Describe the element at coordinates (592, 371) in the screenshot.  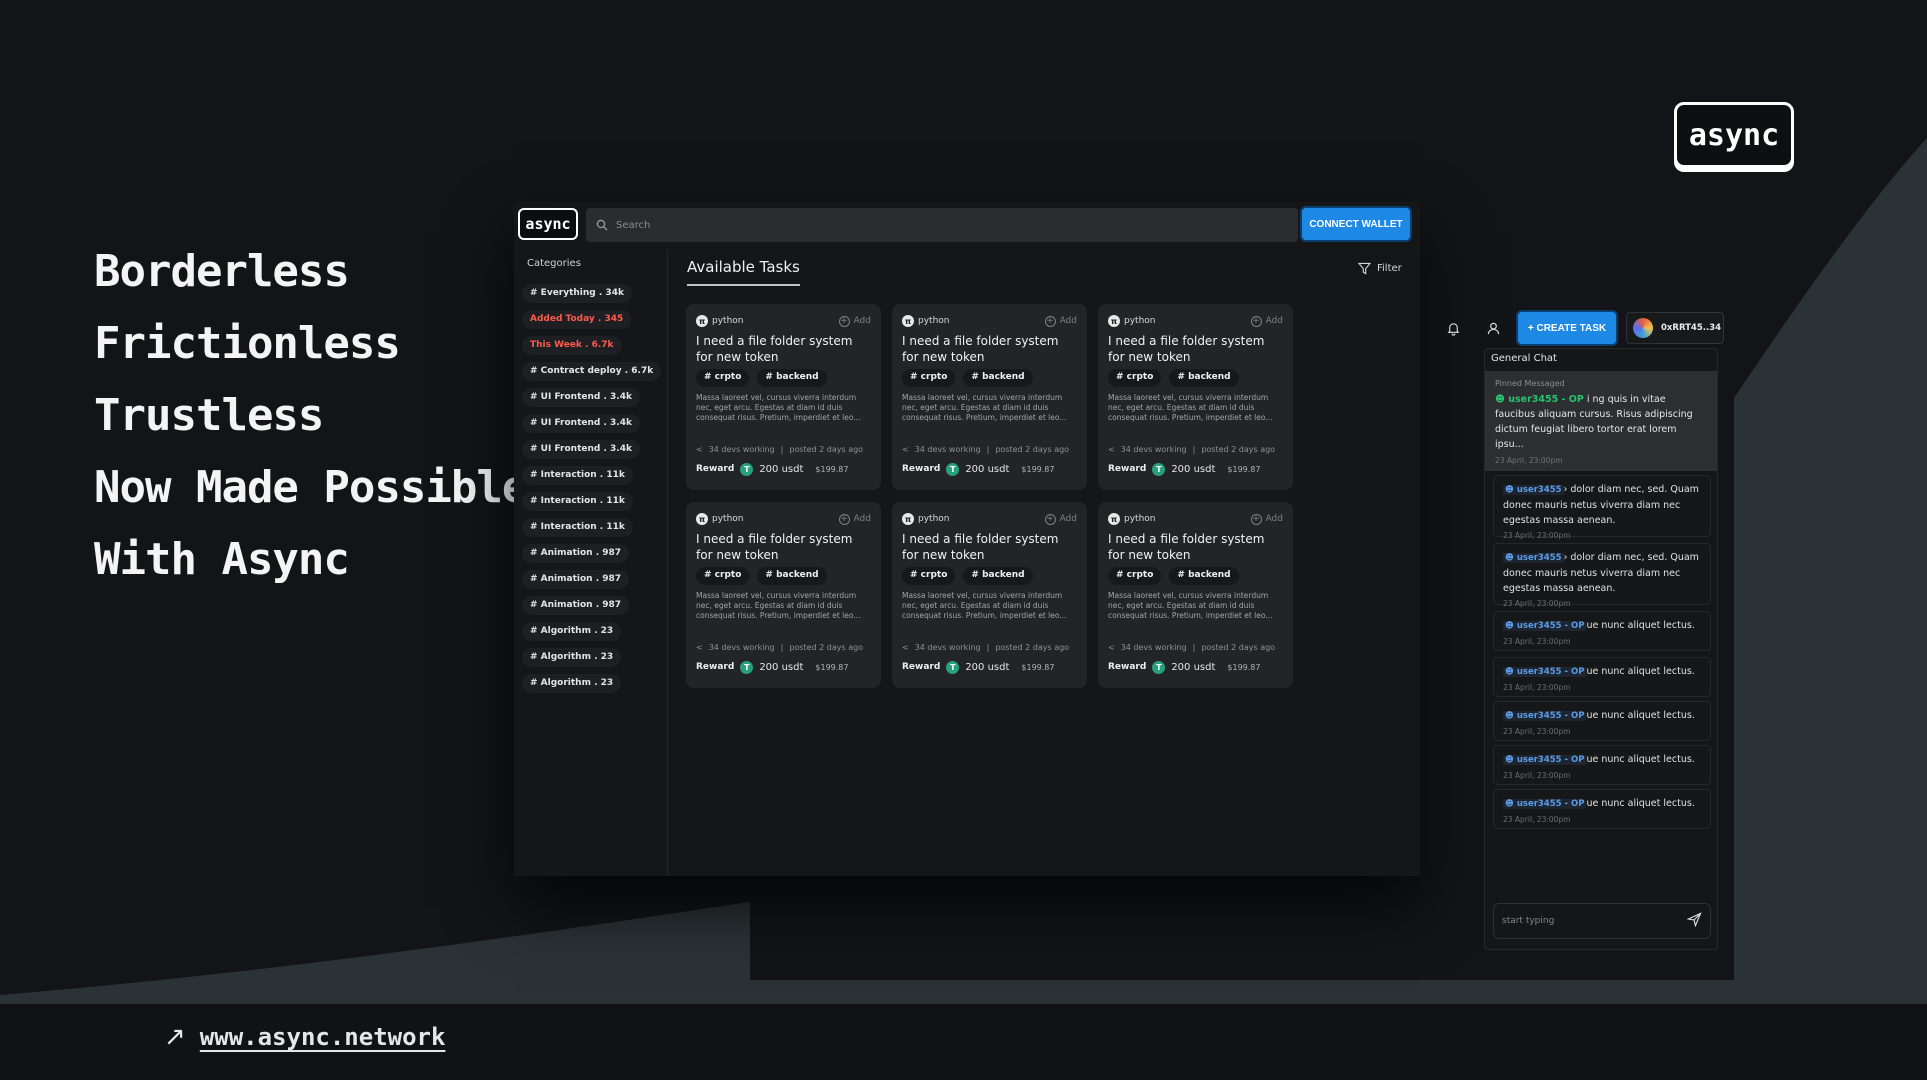
I see `category-chip: # Contract deploy . 6.7k` at that location.